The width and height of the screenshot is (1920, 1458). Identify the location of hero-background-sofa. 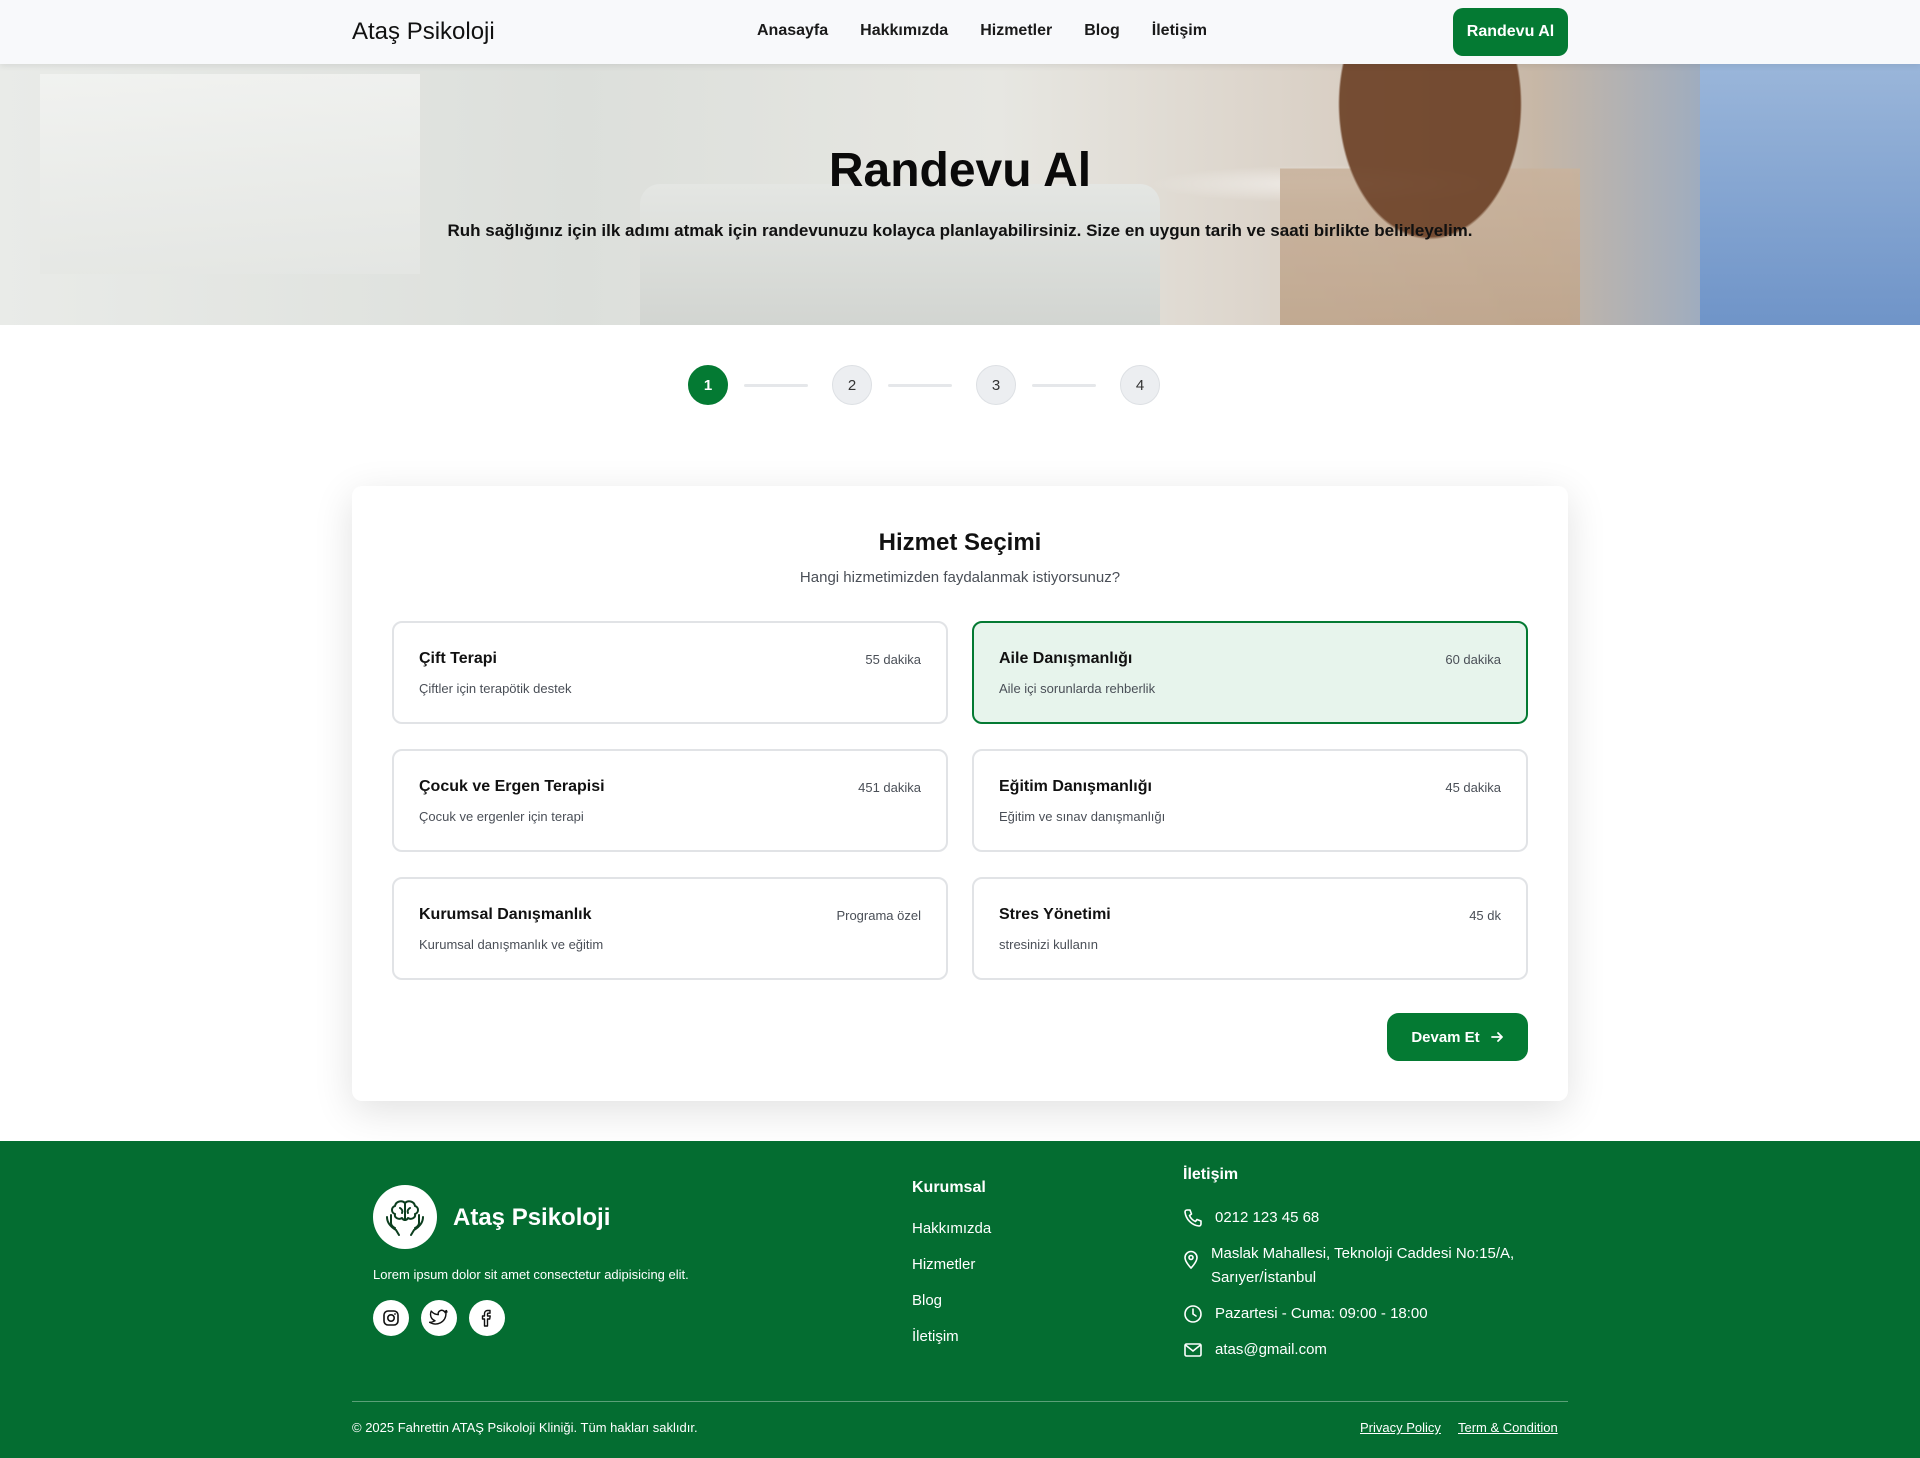
(900, 254).